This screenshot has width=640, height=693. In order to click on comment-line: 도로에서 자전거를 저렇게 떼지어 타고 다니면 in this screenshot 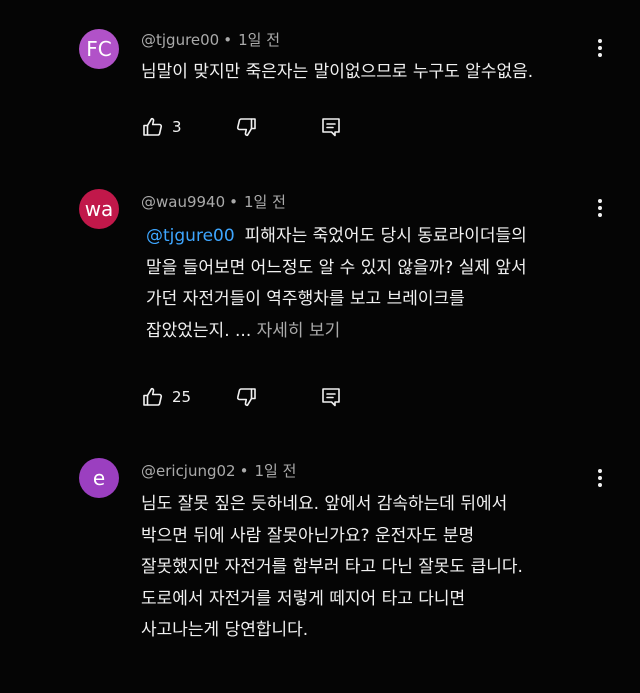, I will do `click(303, 598)`.